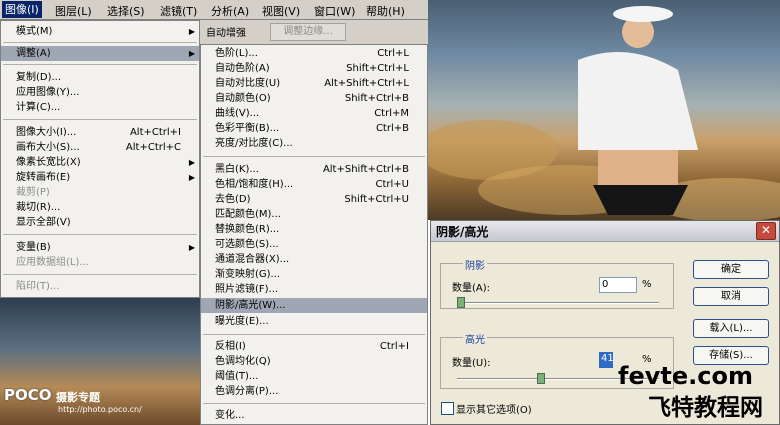 Image resolution: width=780 pixels, height=425 pixels. Describe the element at coordinates (394, 346) in the screenshot. I see `menu-item-shortcut: Ctrl+I` at that location.